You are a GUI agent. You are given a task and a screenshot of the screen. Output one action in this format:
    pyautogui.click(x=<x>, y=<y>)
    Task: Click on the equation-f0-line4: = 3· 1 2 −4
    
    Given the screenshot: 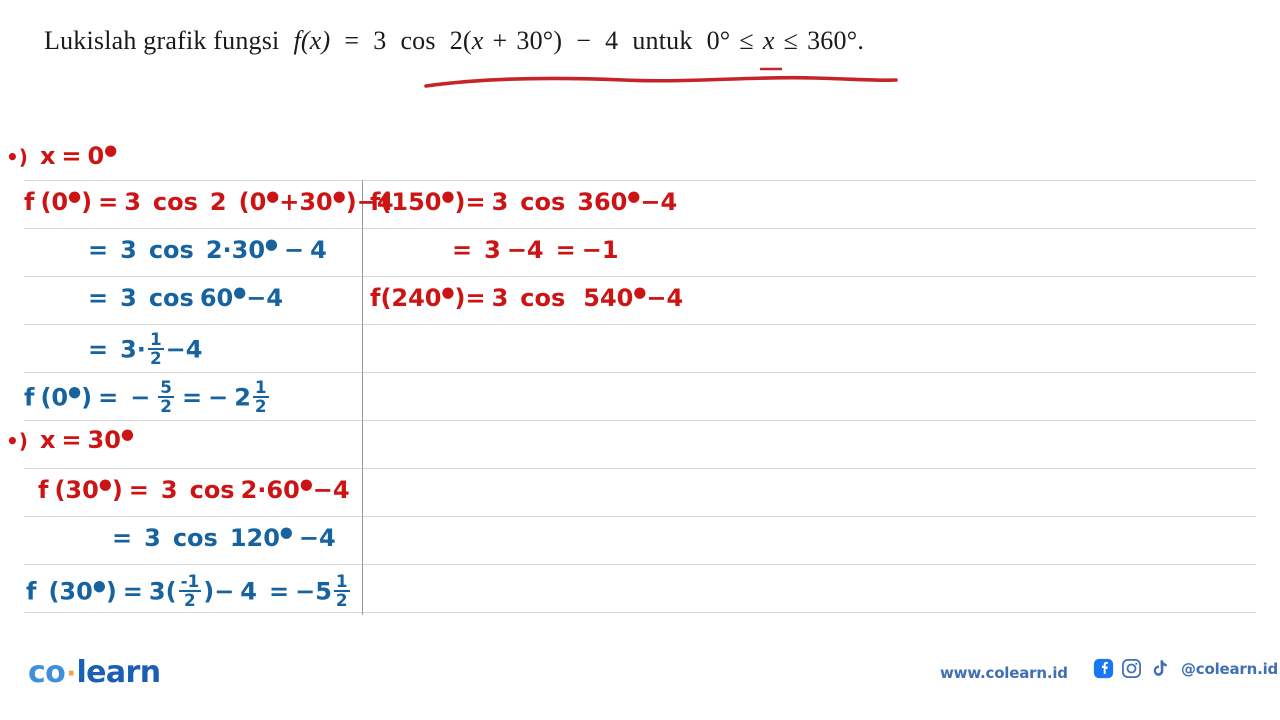 What is the action you would take?
    pyautogui.click(x=145, y=349)
    